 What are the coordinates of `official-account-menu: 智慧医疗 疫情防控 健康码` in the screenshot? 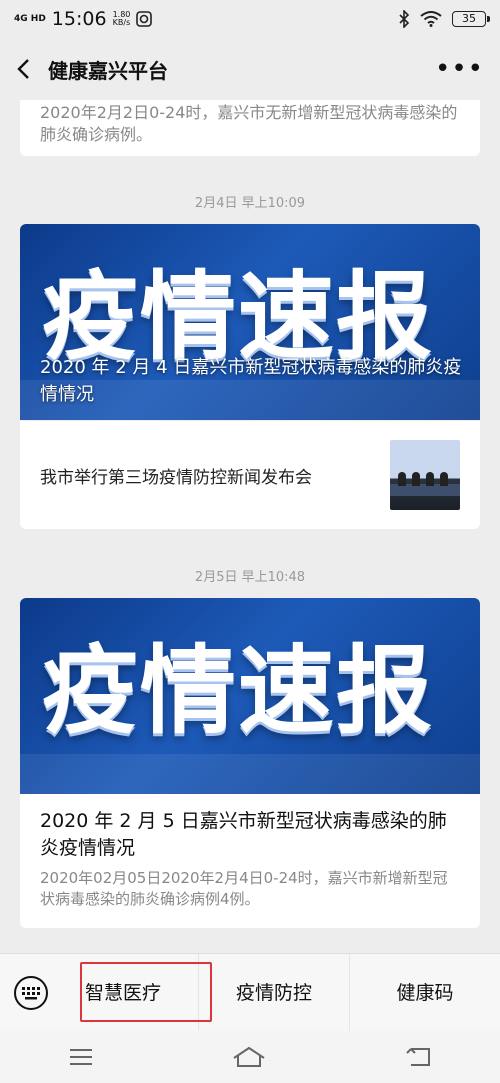 It's located at (250, 992).